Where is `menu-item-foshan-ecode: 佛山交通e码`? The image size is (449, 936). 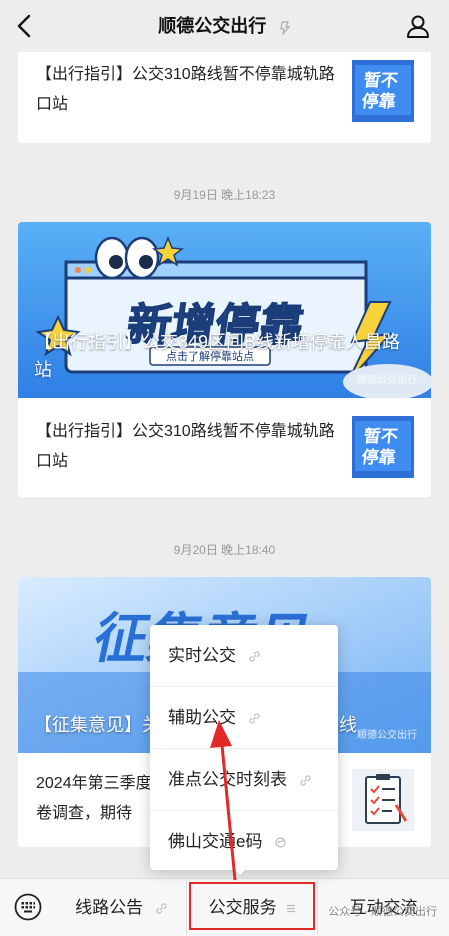 menu-item-foshan-ecode: 佛山交通e码 is located at coordinates (244, 841).